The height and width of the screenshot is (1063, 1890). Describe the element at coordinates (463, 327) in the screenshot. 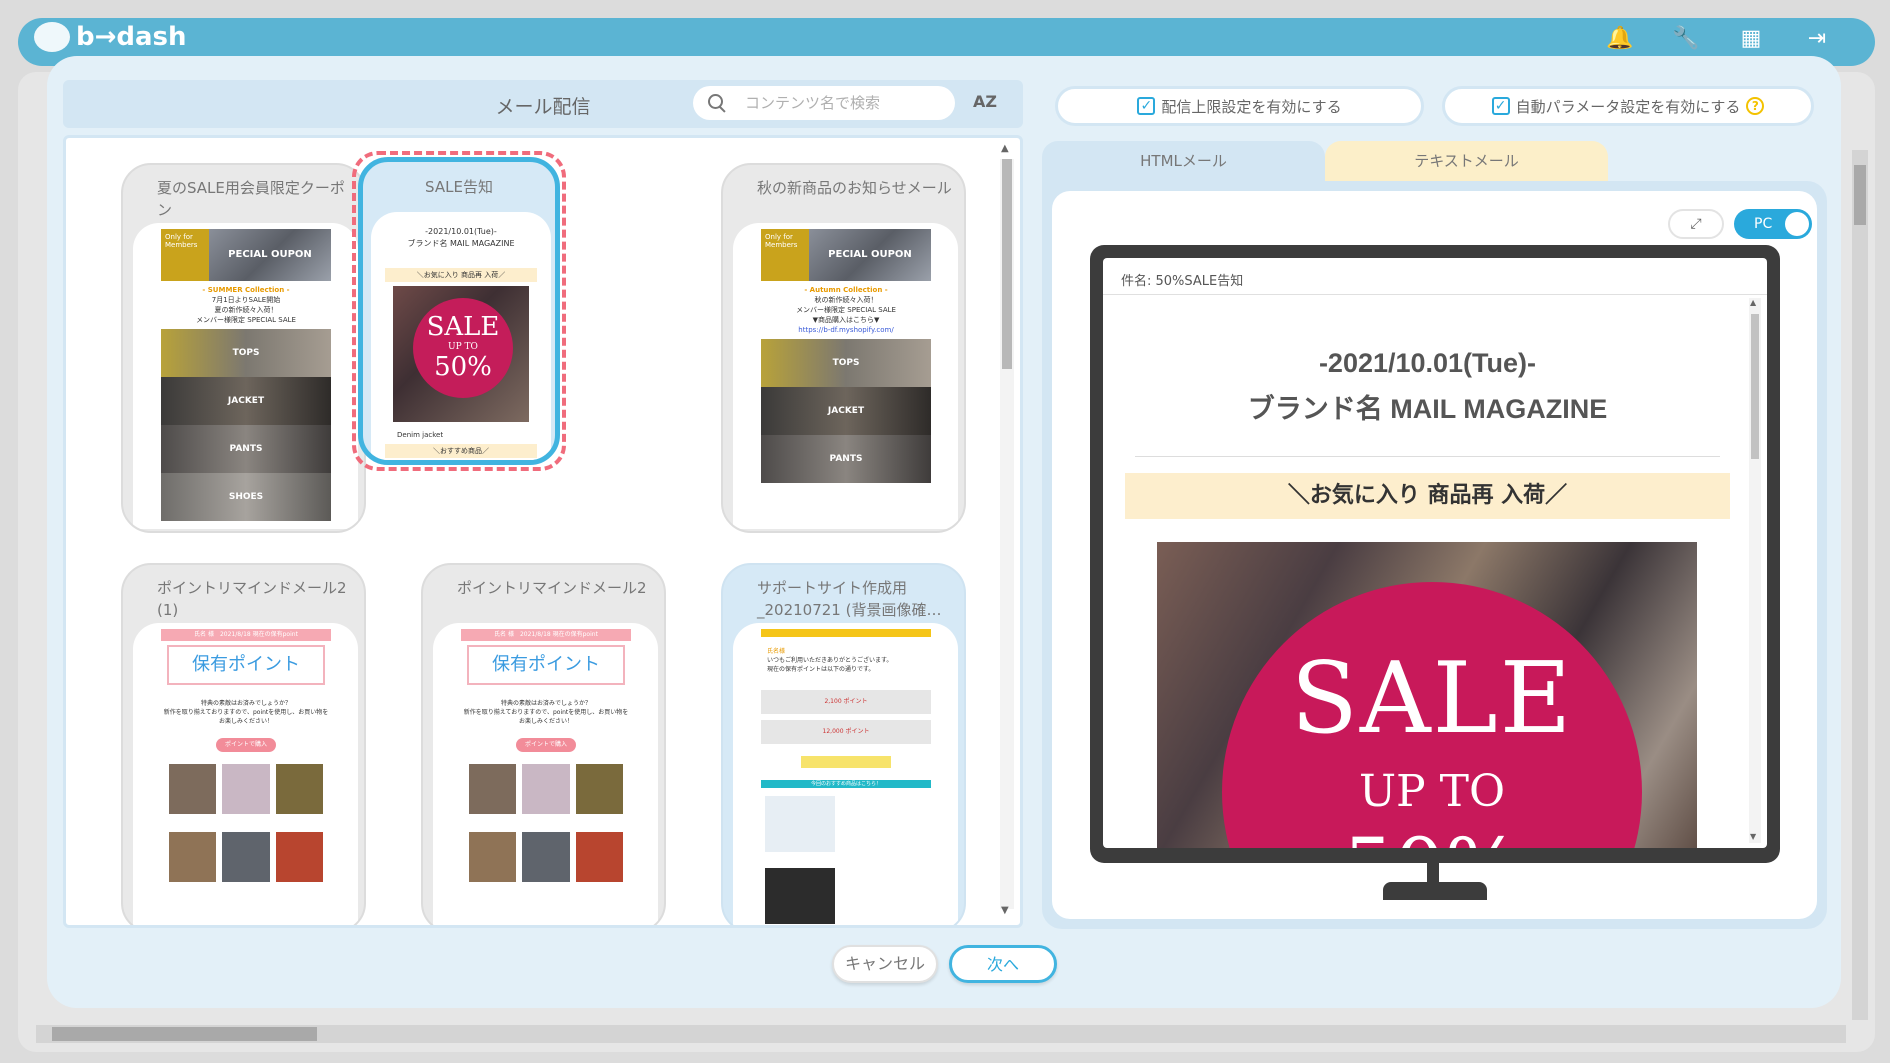

I see `thumb-sale-text: SALE` at that location.